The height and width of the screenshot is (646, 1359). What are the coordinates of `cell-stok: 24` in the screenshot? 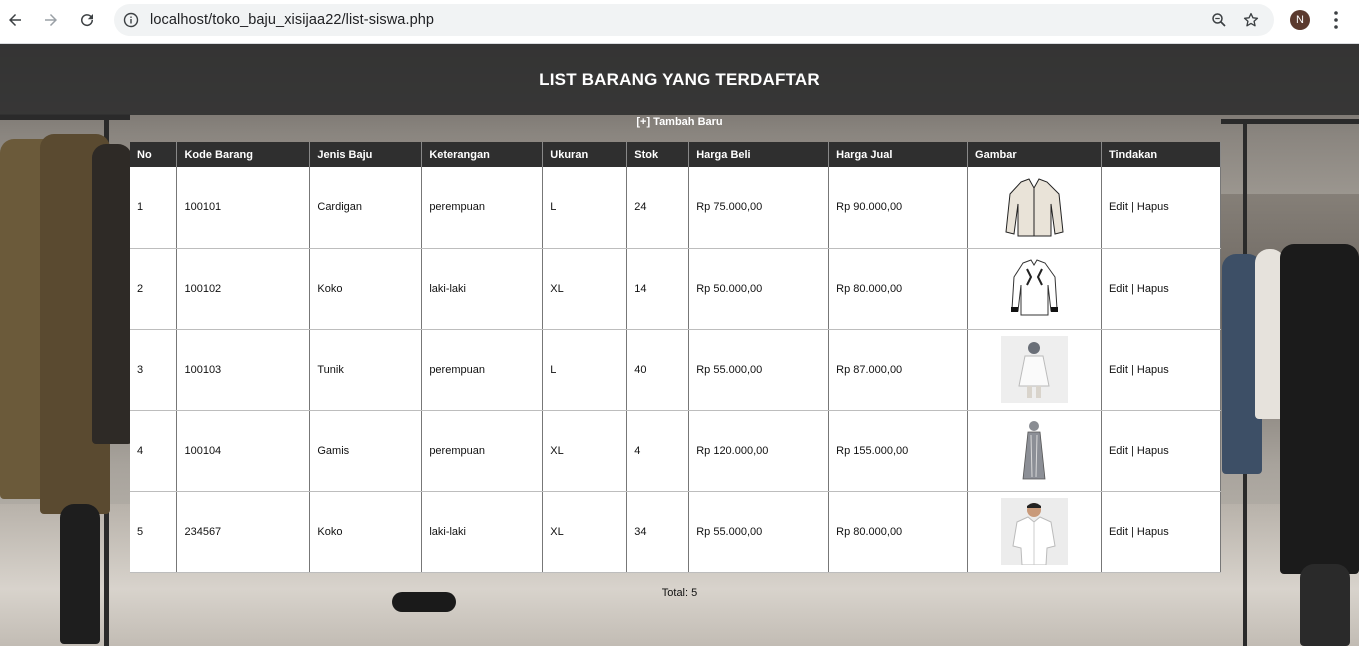 It's located at (658, 208).